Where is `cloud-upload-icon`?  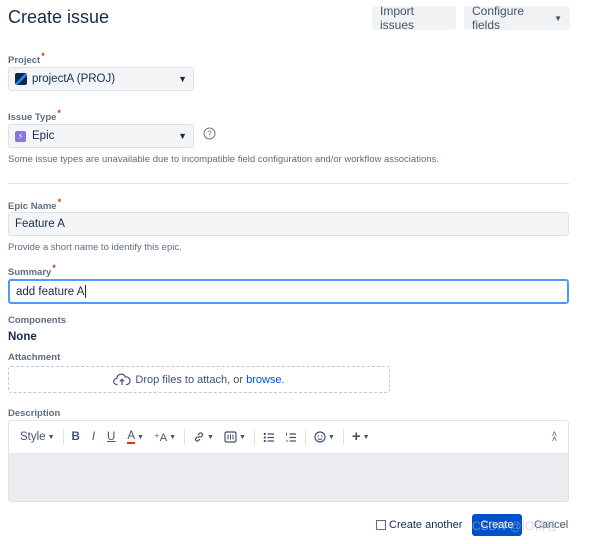 cloud-upload-icon is located at coordinates (122, 379).